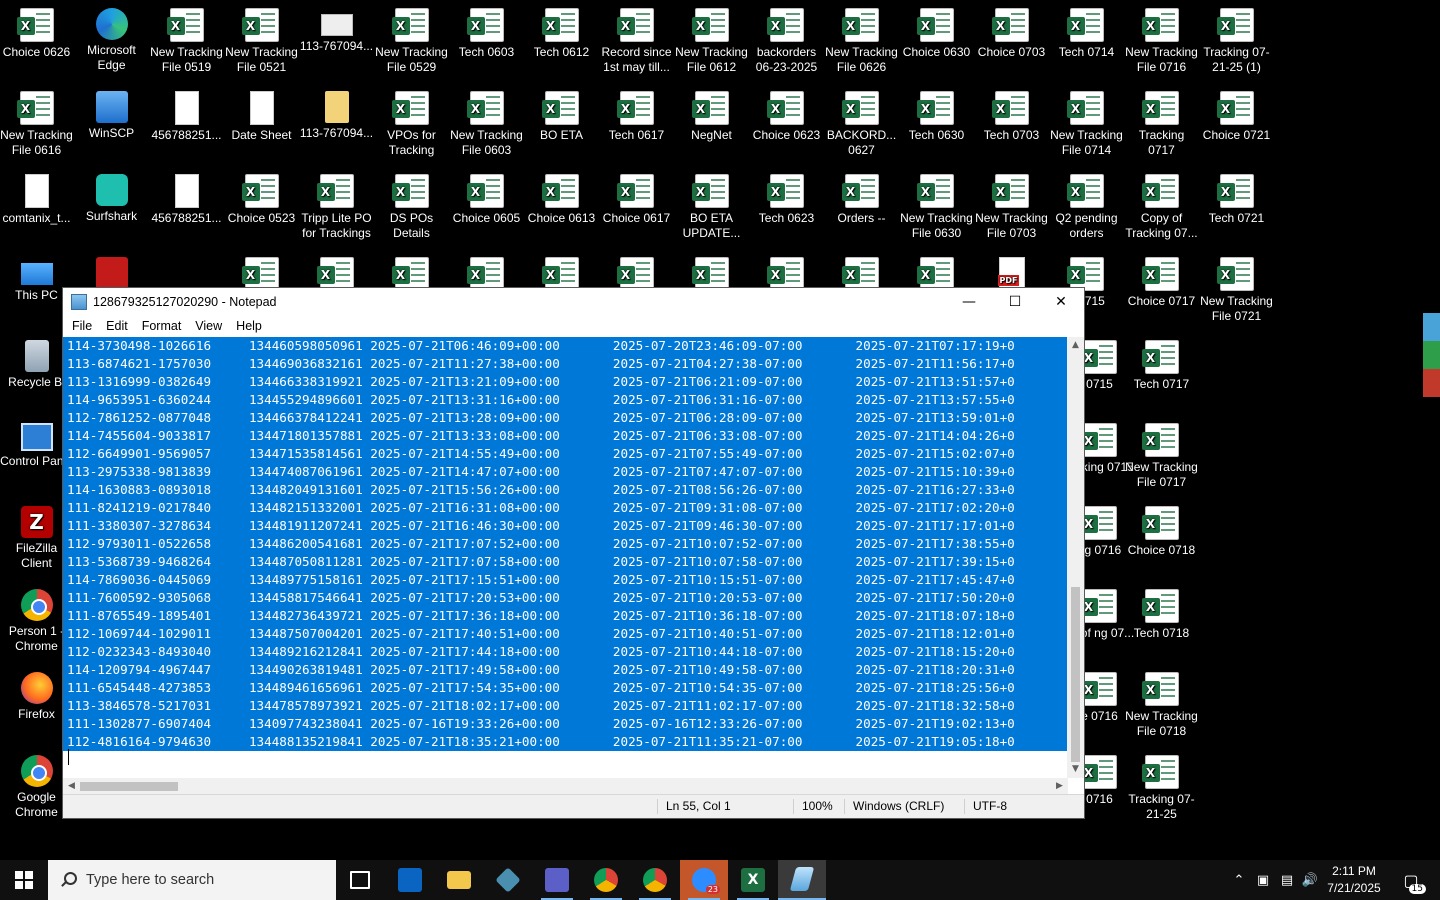 This screenshot has width=1440, height=900. What do you see at coordinates (636, 114) in the screenshot?
I see `desktop-icon: Tech 0617` at bounding box center [636, 114].